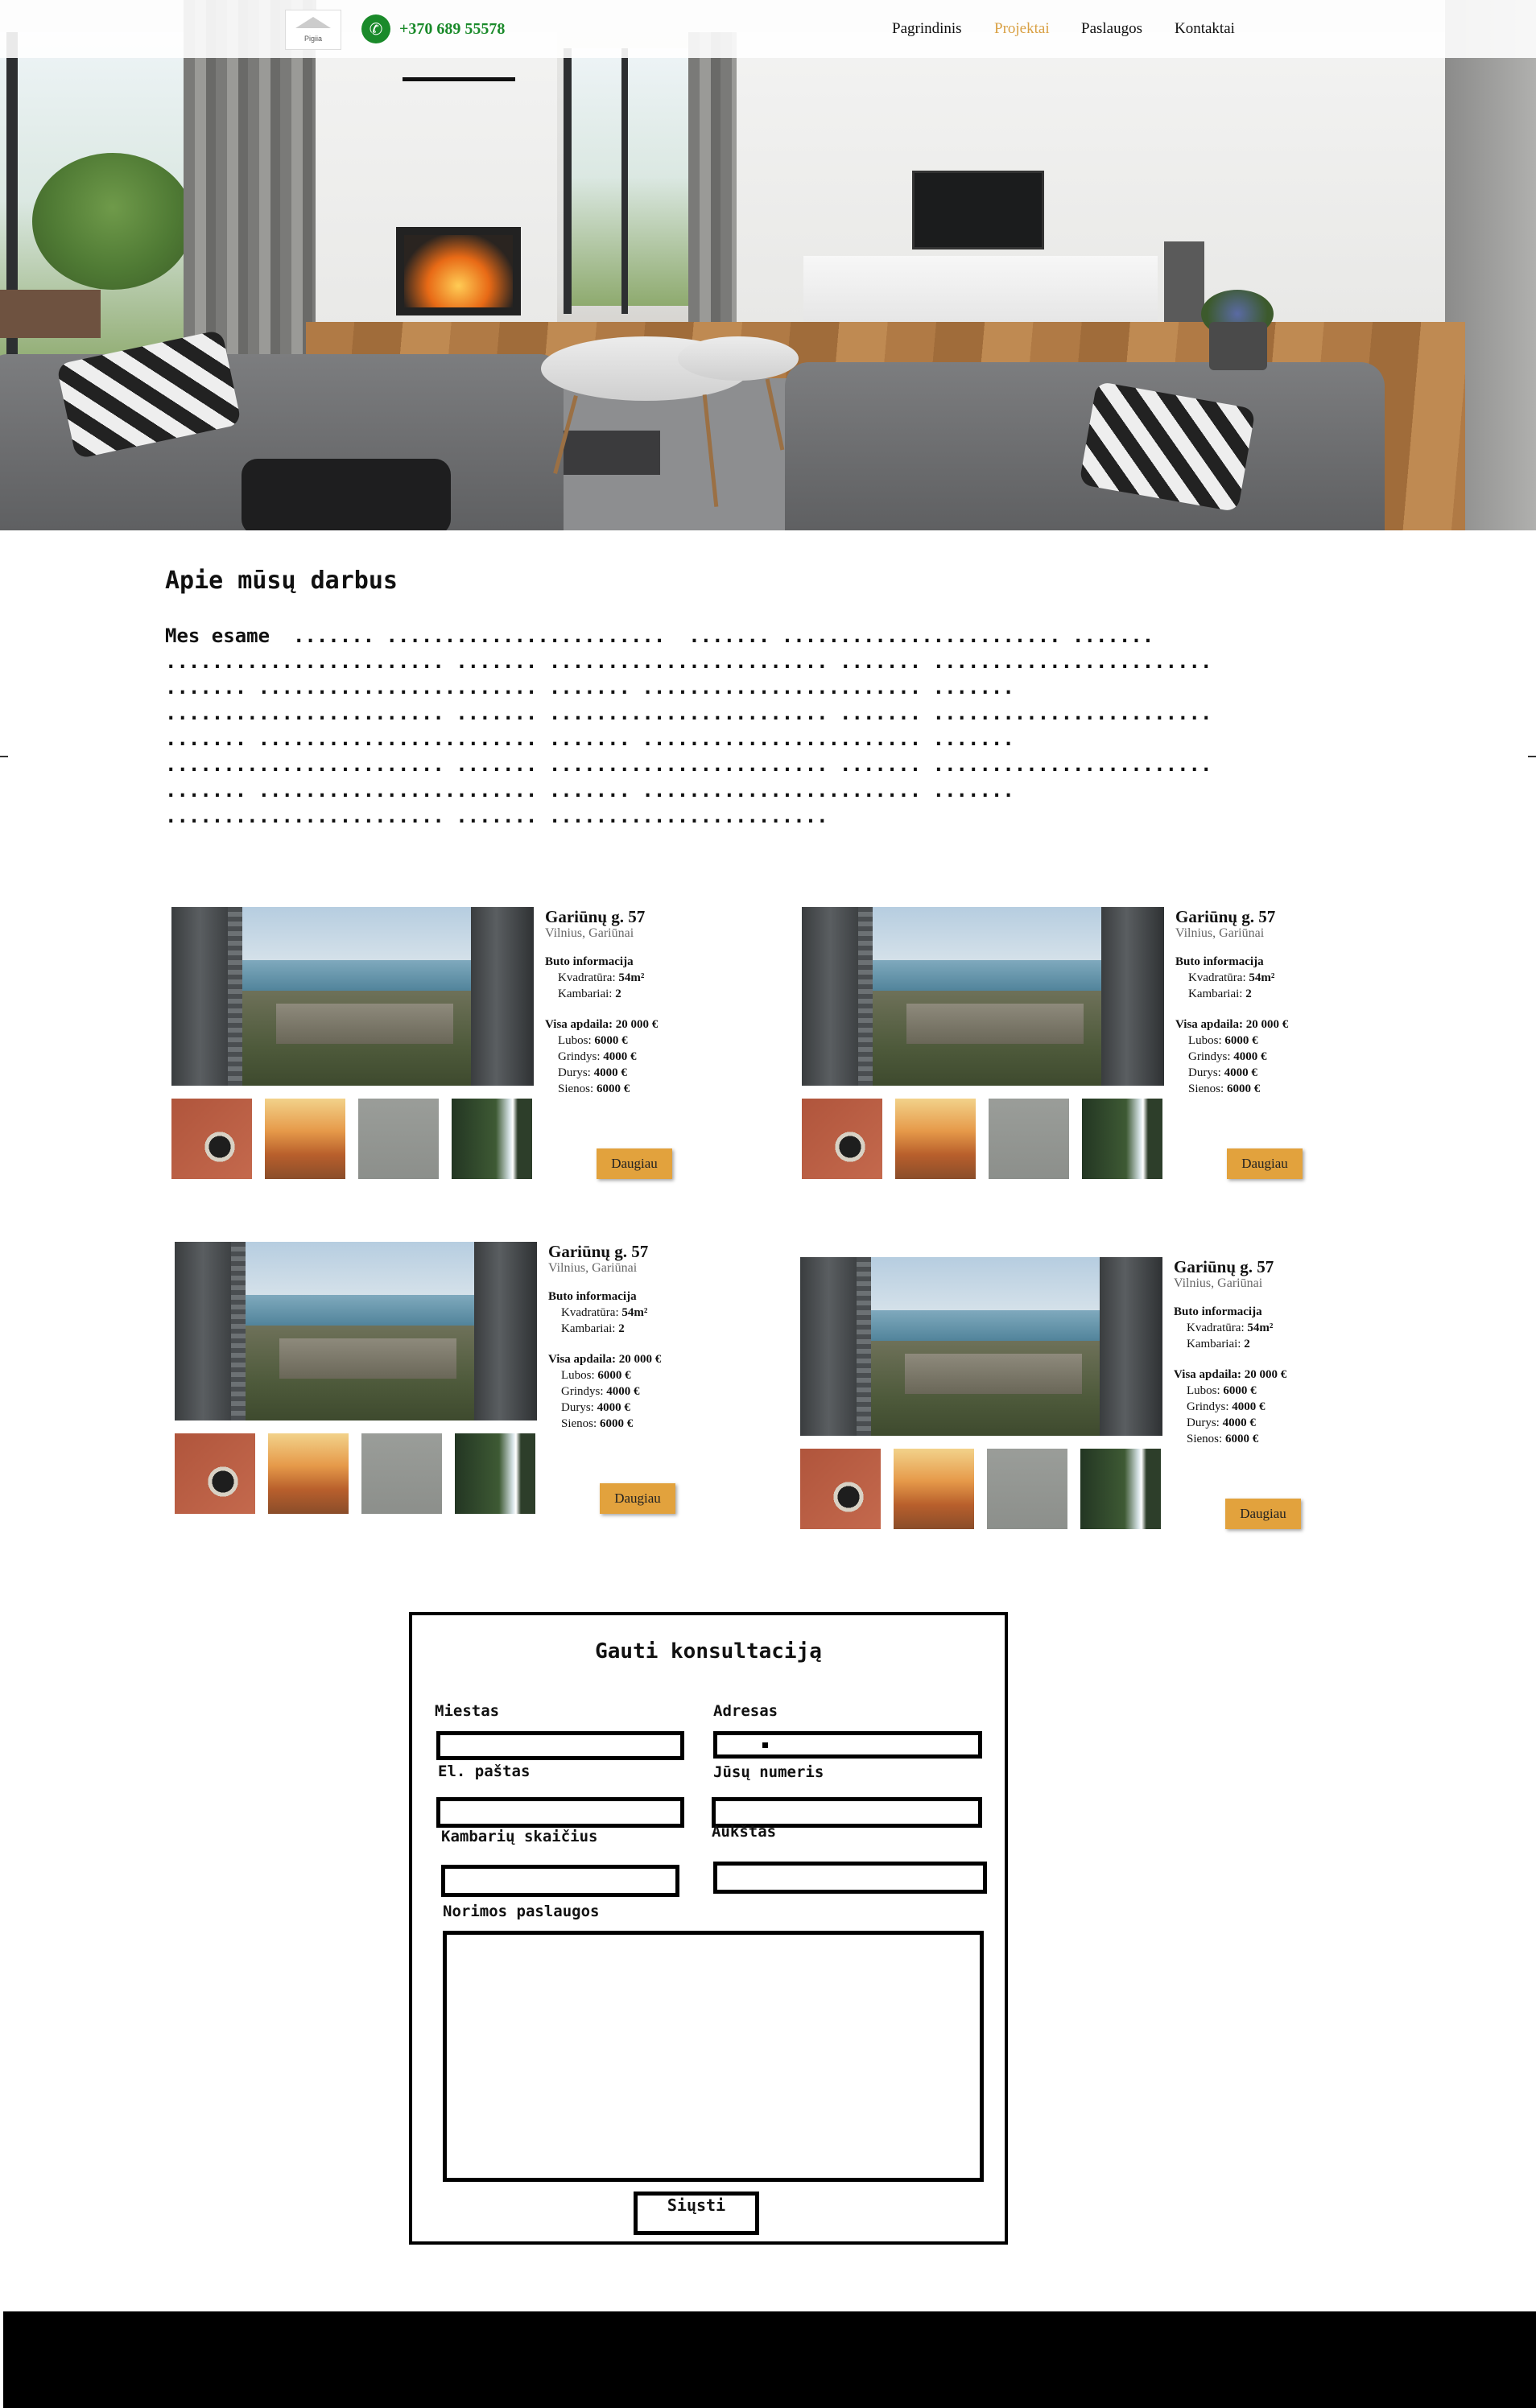  What do you see at coordinates (850, 1878) in the screenshot?
I see `floor-input` at bounding box center [850, 1878].